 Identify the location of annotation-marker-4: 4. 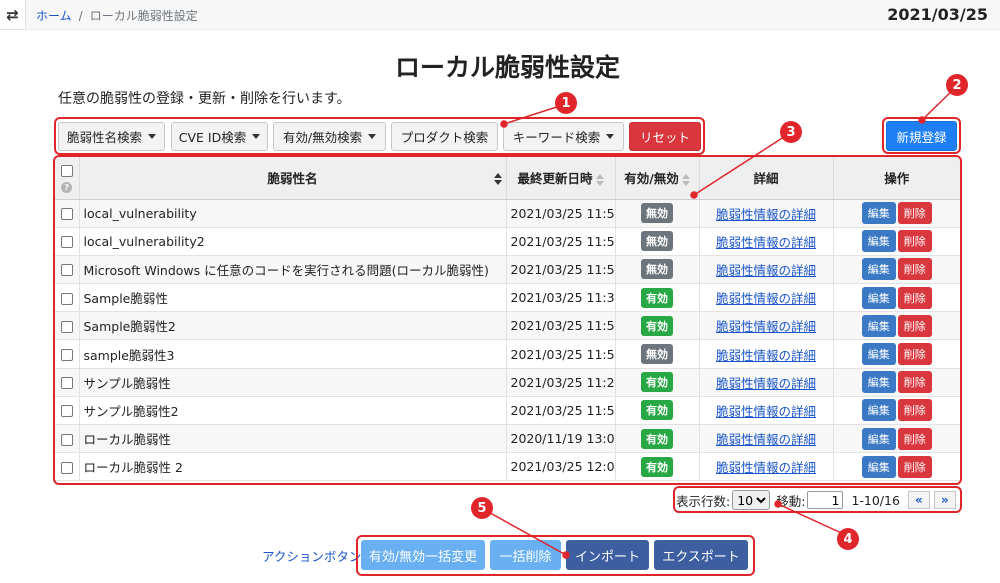
(848, 539).